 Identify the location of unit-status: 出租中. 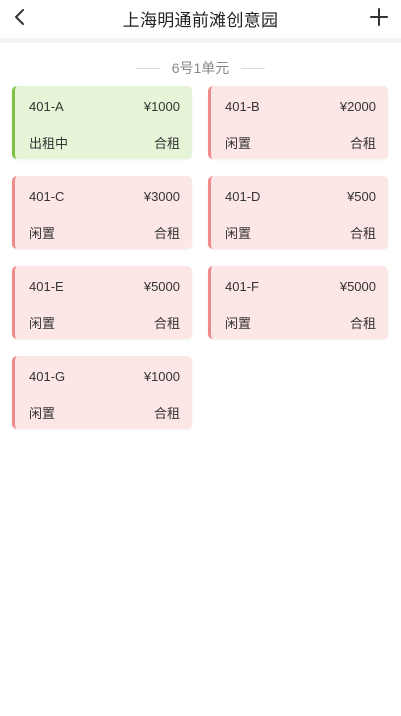
(49, 143).